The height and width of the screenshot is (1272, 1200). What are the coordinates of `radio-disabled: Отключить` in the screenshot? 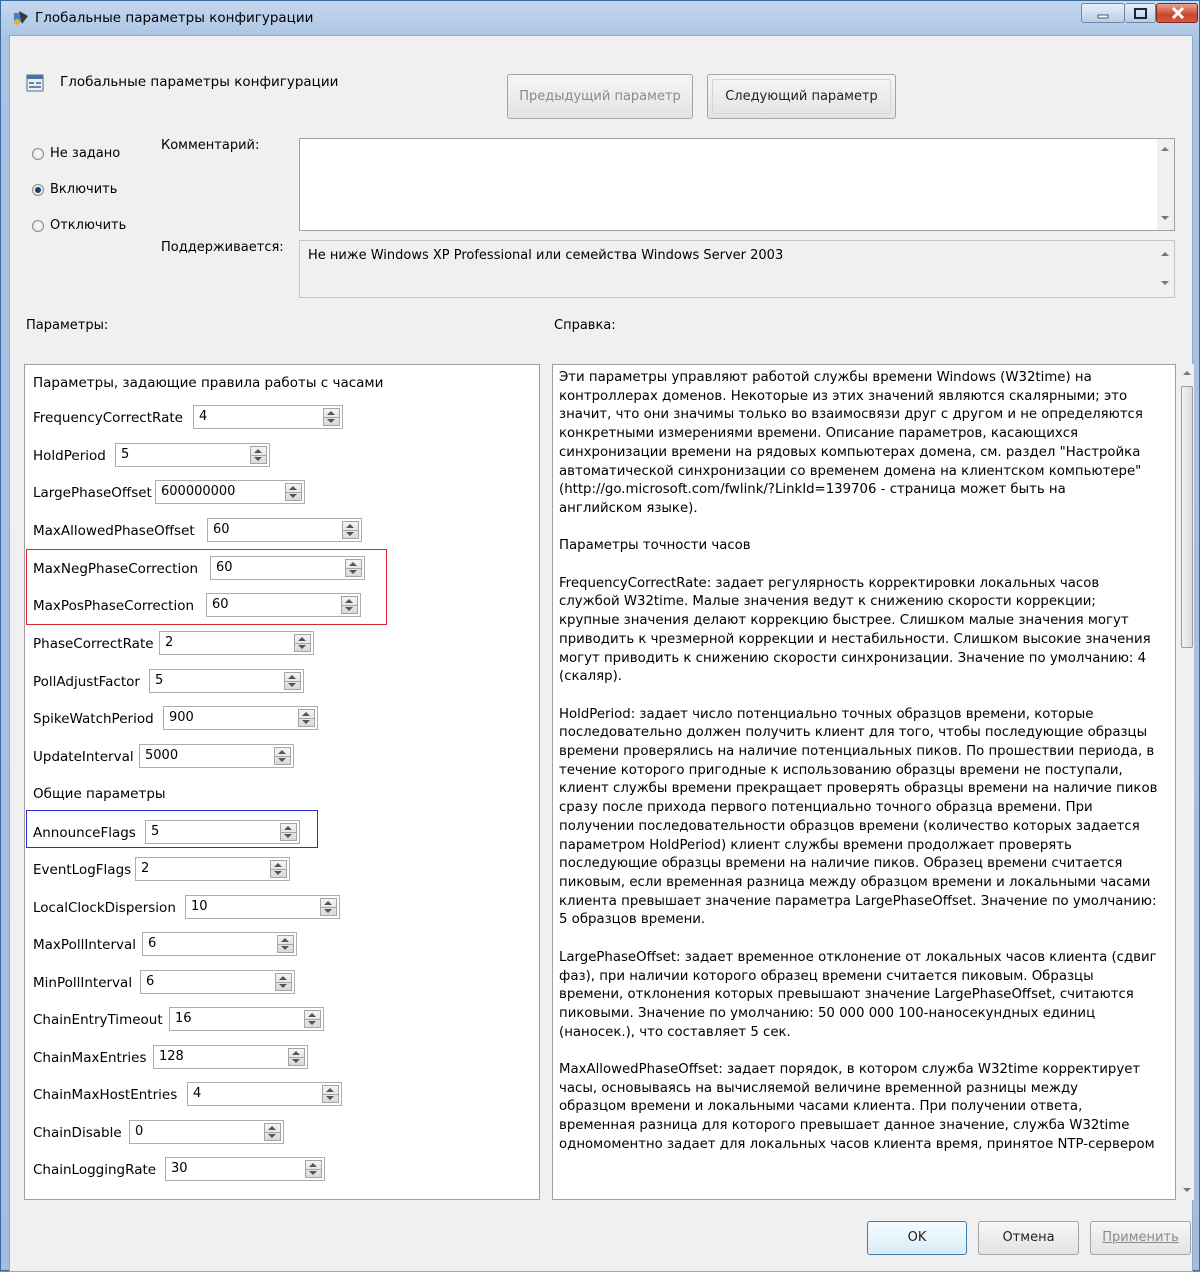 It's located at (79, 225).